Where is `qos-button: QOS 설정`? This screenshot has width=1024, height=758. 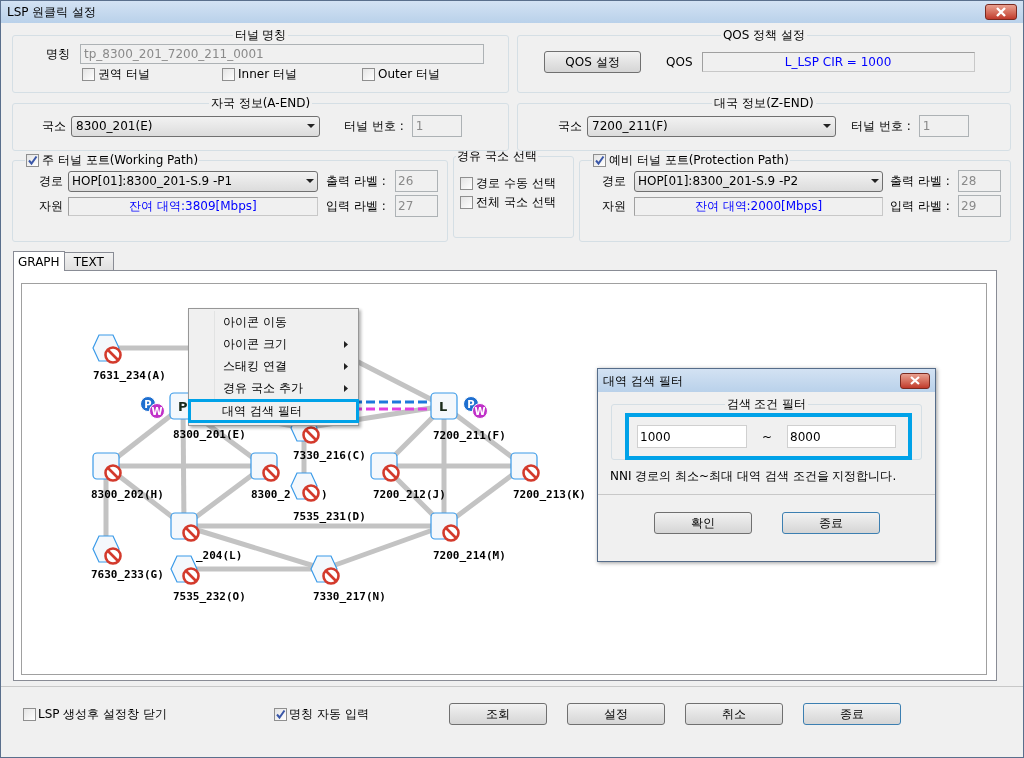 qos-button: QOS 설정 is located at coordinates (592, 62).